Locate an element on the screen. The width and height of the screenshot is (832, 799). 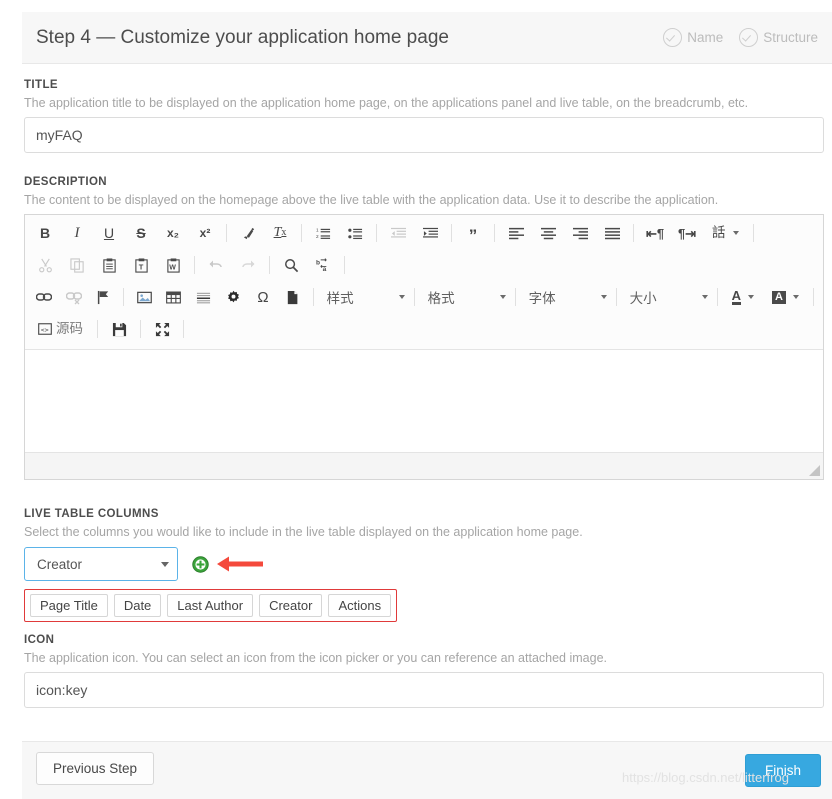
align-right-icon is located at coordinates (580, 233).